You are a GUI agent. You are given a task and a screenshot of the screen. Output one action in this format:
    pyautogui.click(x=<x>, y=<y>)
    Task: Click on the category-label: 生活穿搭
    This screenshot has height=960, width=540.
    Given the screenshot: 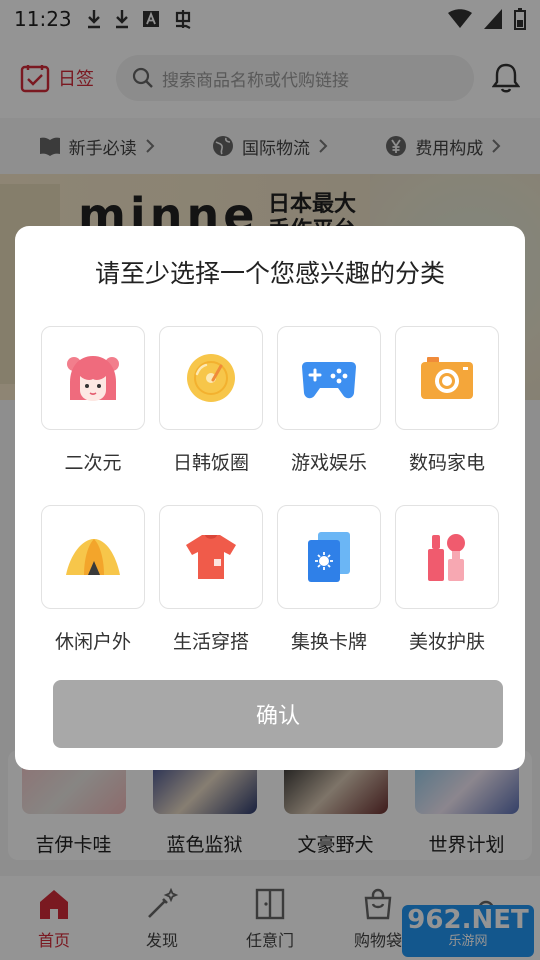 What is the action you would take?
    pyautogui.click(x=210, y=642)
    